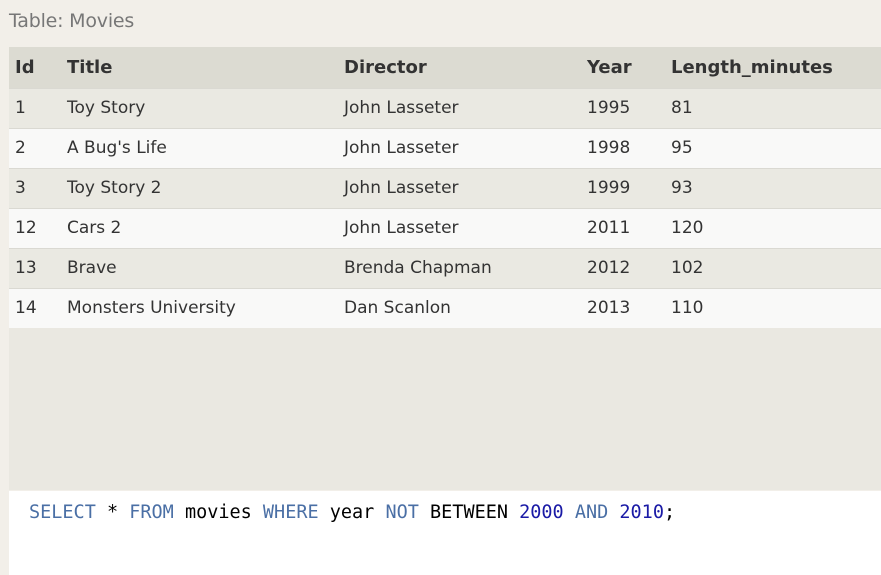 Image resolution: width=881 pixels, height=575 pixels. What do you see at coordinates (112, 512) in the screenshot?
I see `sql-star: *` at bounding box center [112, 512].